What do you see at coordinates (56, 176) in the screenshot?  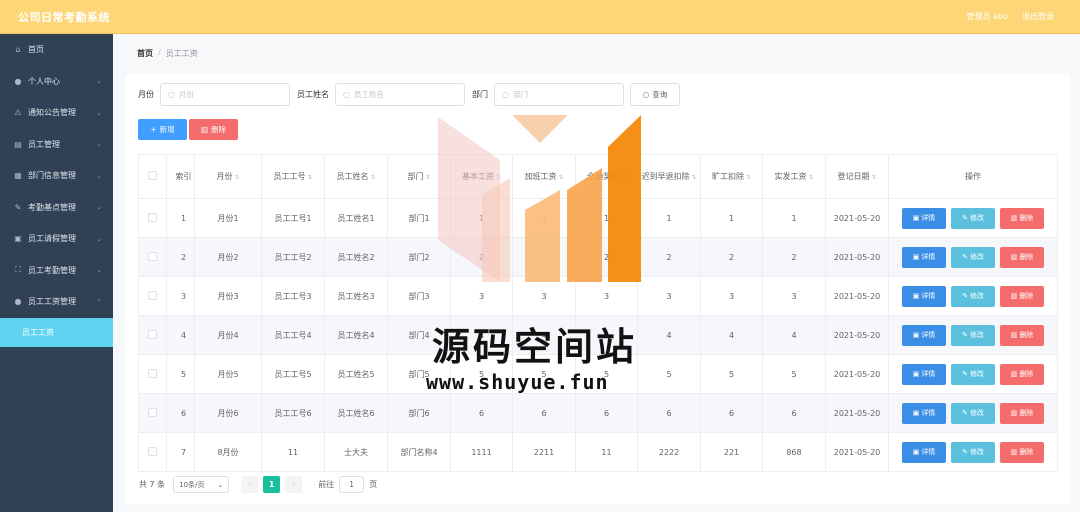 I see `sidebar-item: ▦ 部门信息管理 ⌄` at bounding box center [56, 176].